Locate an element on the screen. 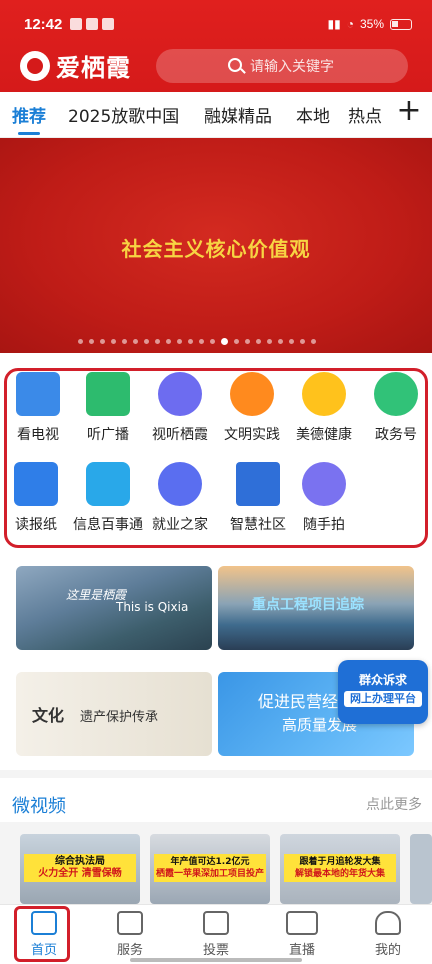 The height and width of the screenshot is (964, 432). service-snapshot: 随手拍 is located at coordinates (324, 498).